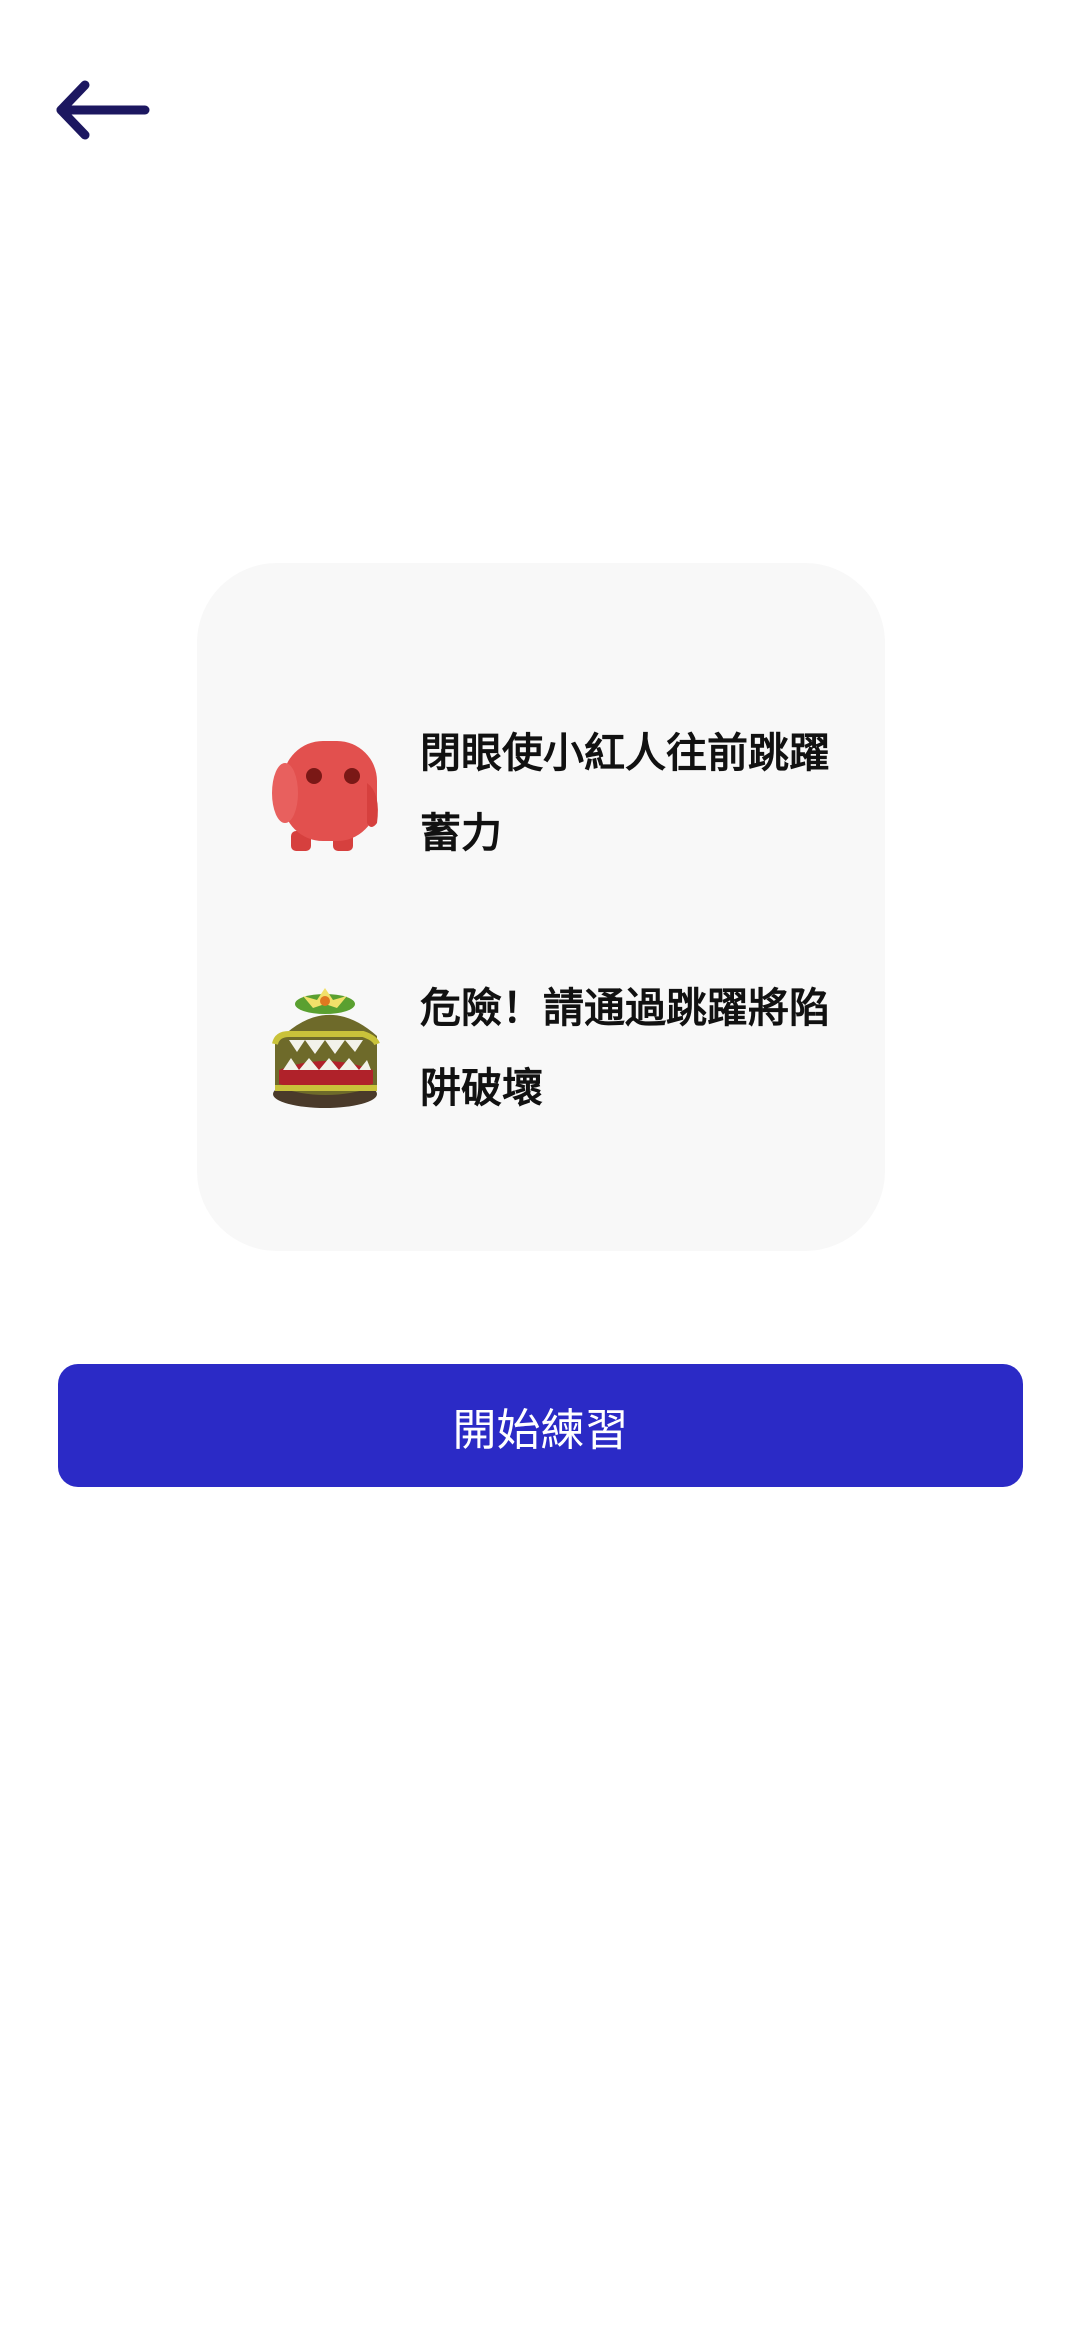  What do you see at coordinates (326, 1047) in the screenshot?
I see `trap-monster-icon` at bounding box center [326, 1047].